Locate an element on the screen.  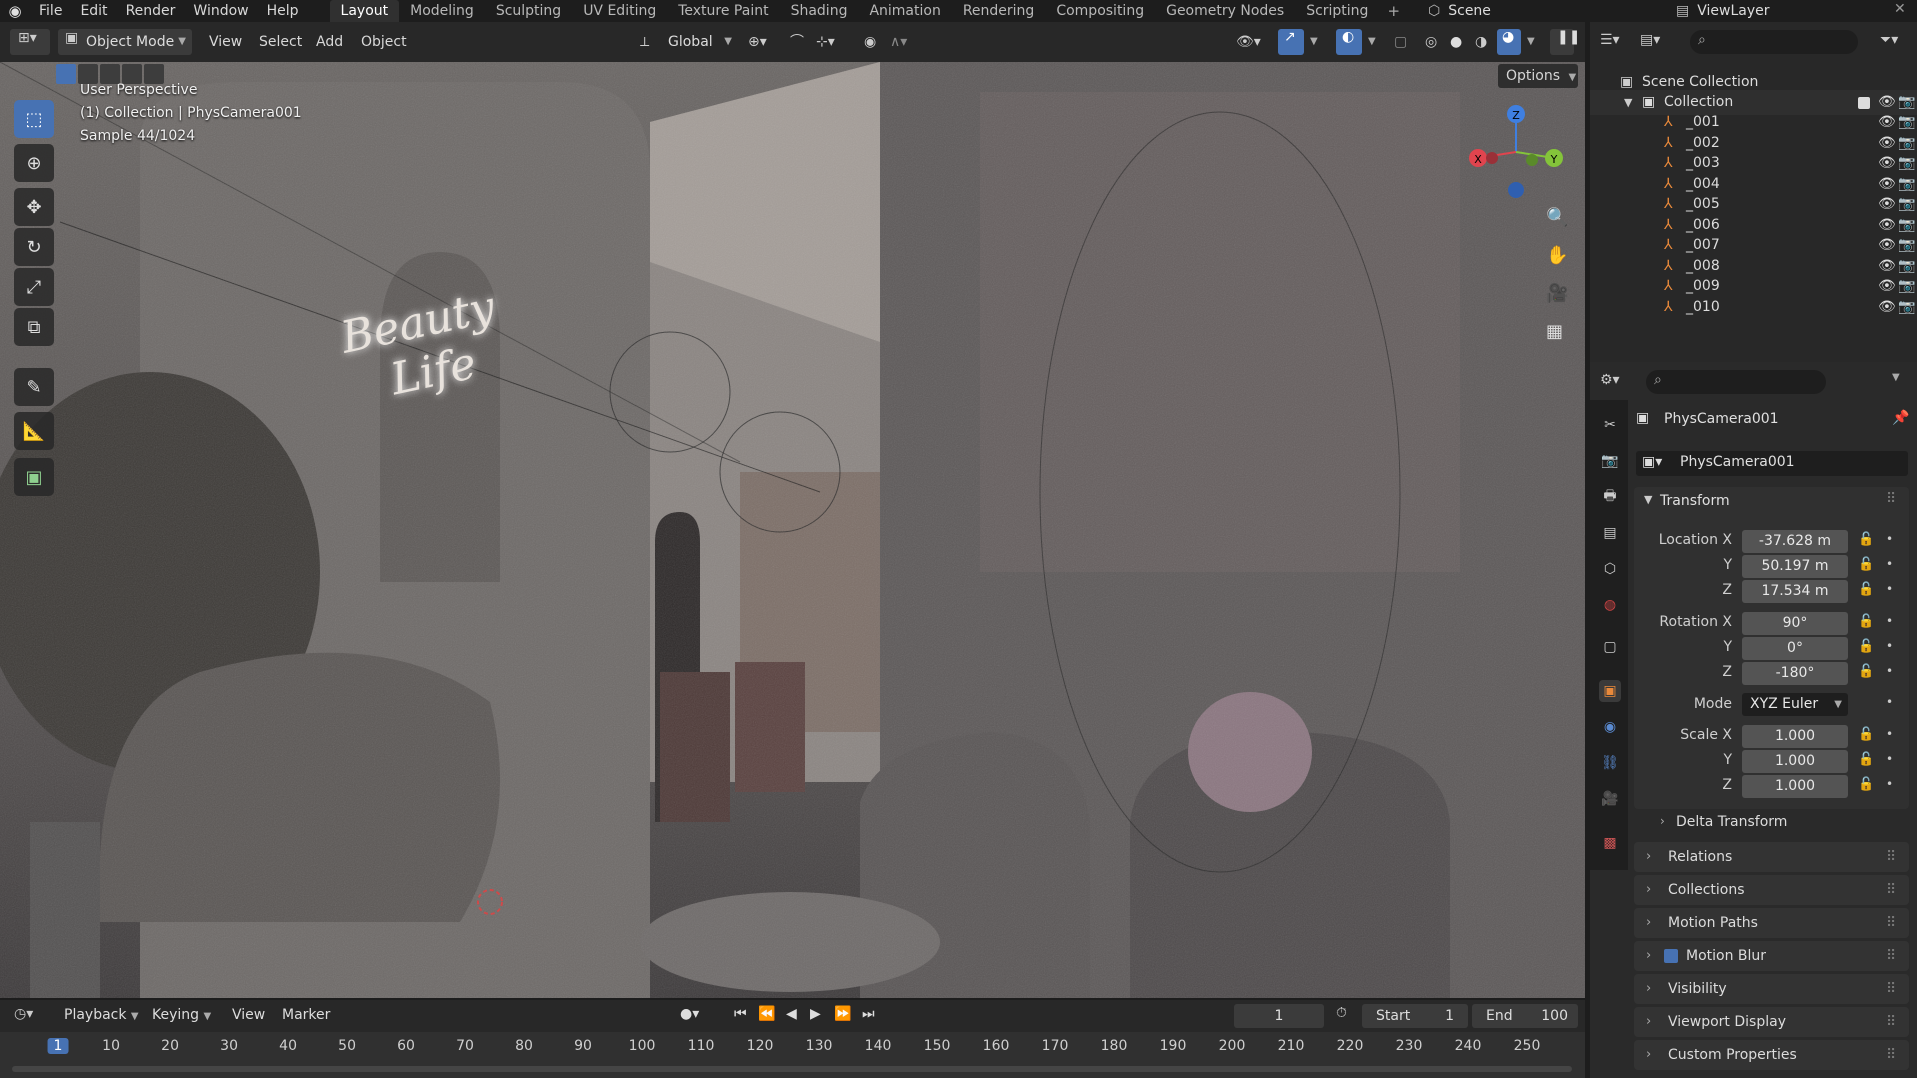
jump-start-icon: ⏮ is located at coordinates (740, 1014).